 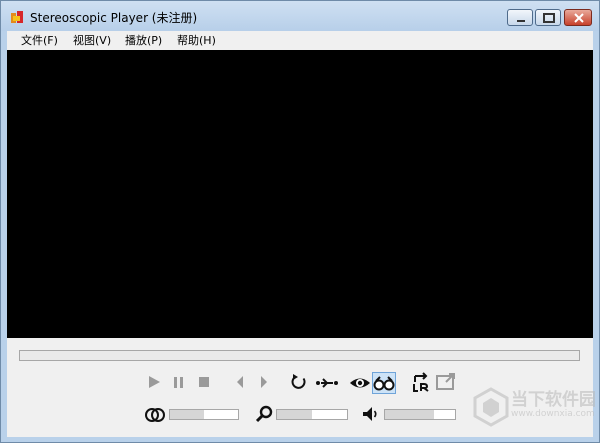 I want to click on title-bar: Stereoscopic Player (未注册), so click(x=300, y=16).